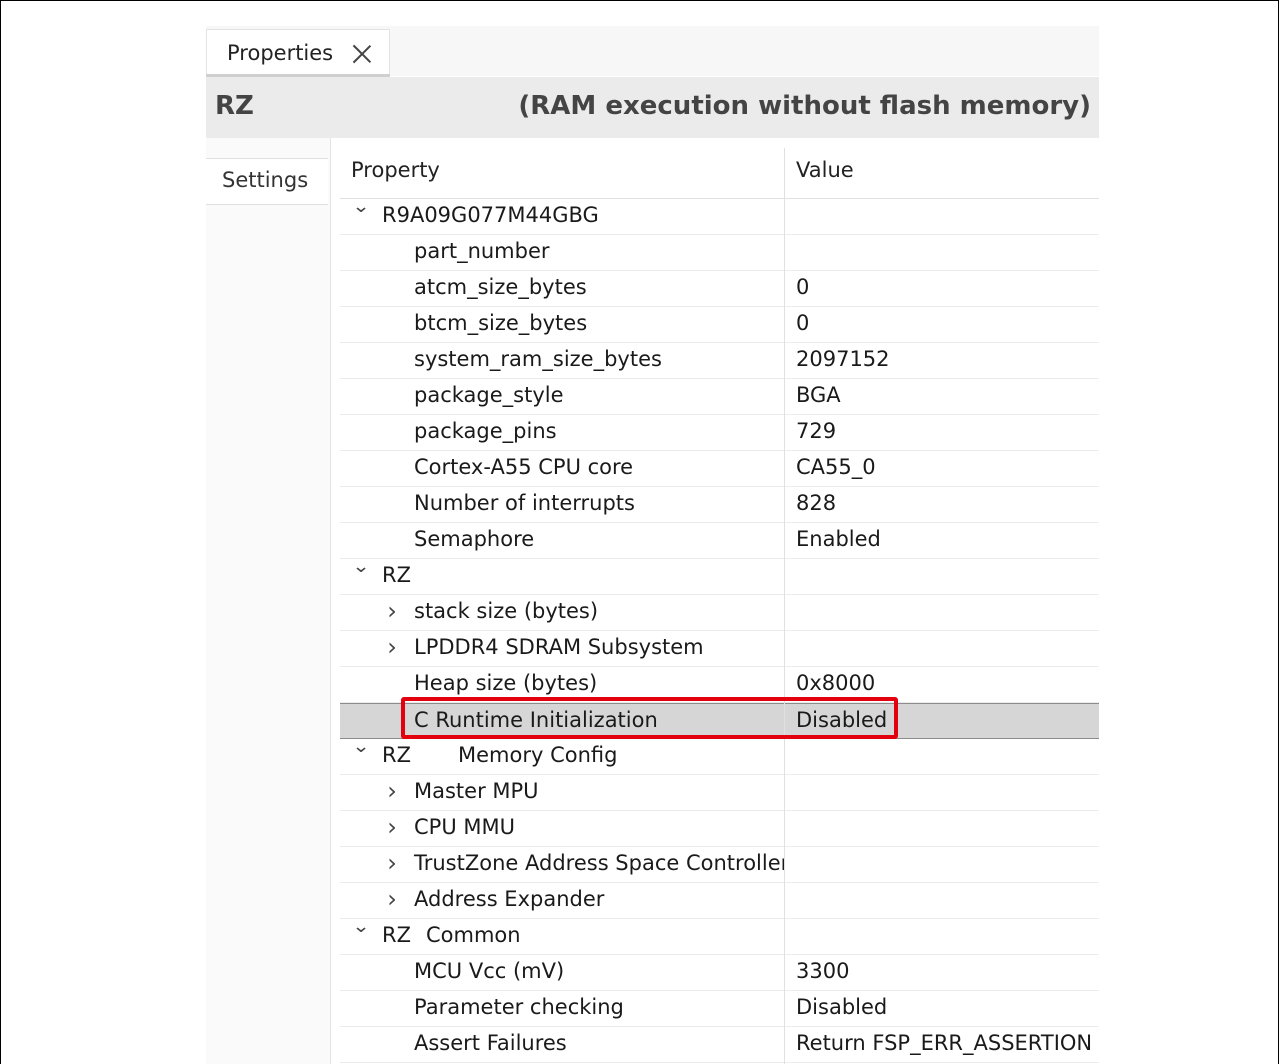  What do you see at coordinates (562, 289) in the screenshot?
I see `row-property-cell: atcm_size_bytes` at bounding box center [562, 289].